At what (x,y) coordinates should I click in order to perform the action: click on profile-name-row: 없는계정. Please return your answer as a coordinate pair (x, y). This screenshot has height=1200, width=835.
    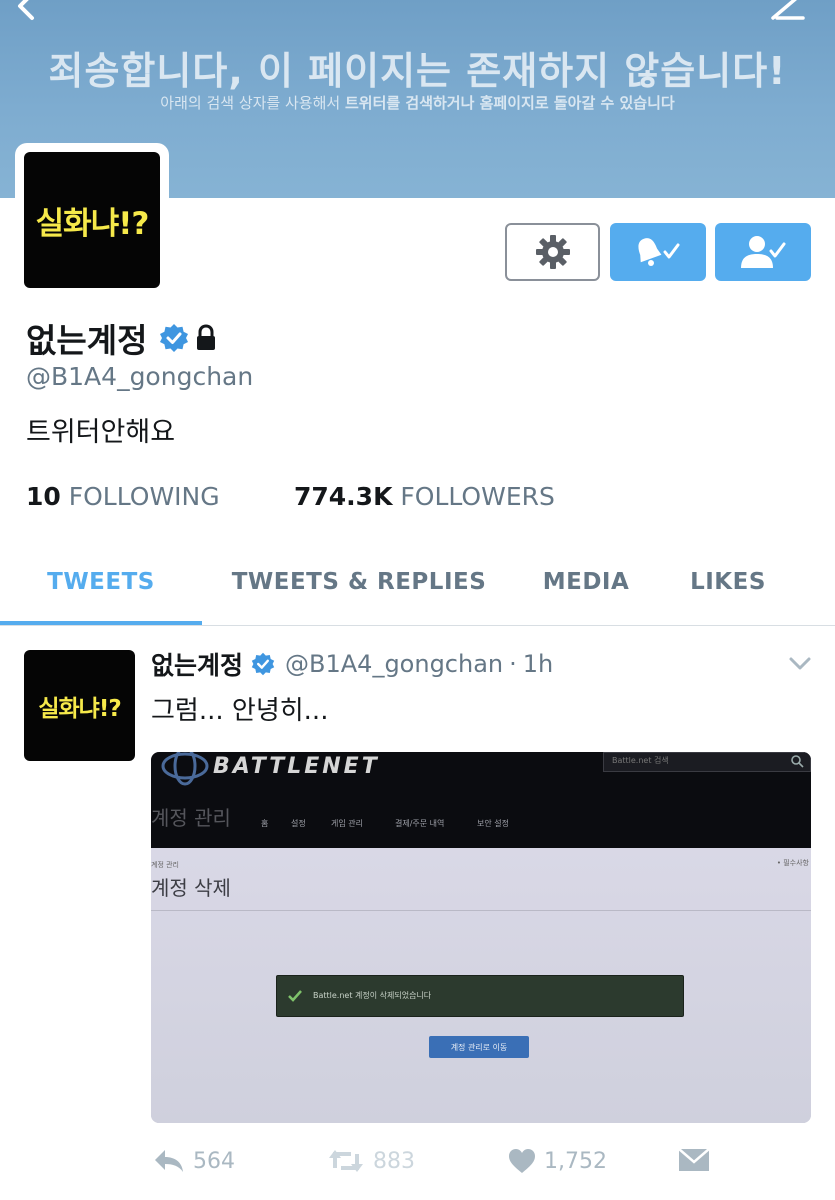
    Looking at the image, I should click on (121, 338).